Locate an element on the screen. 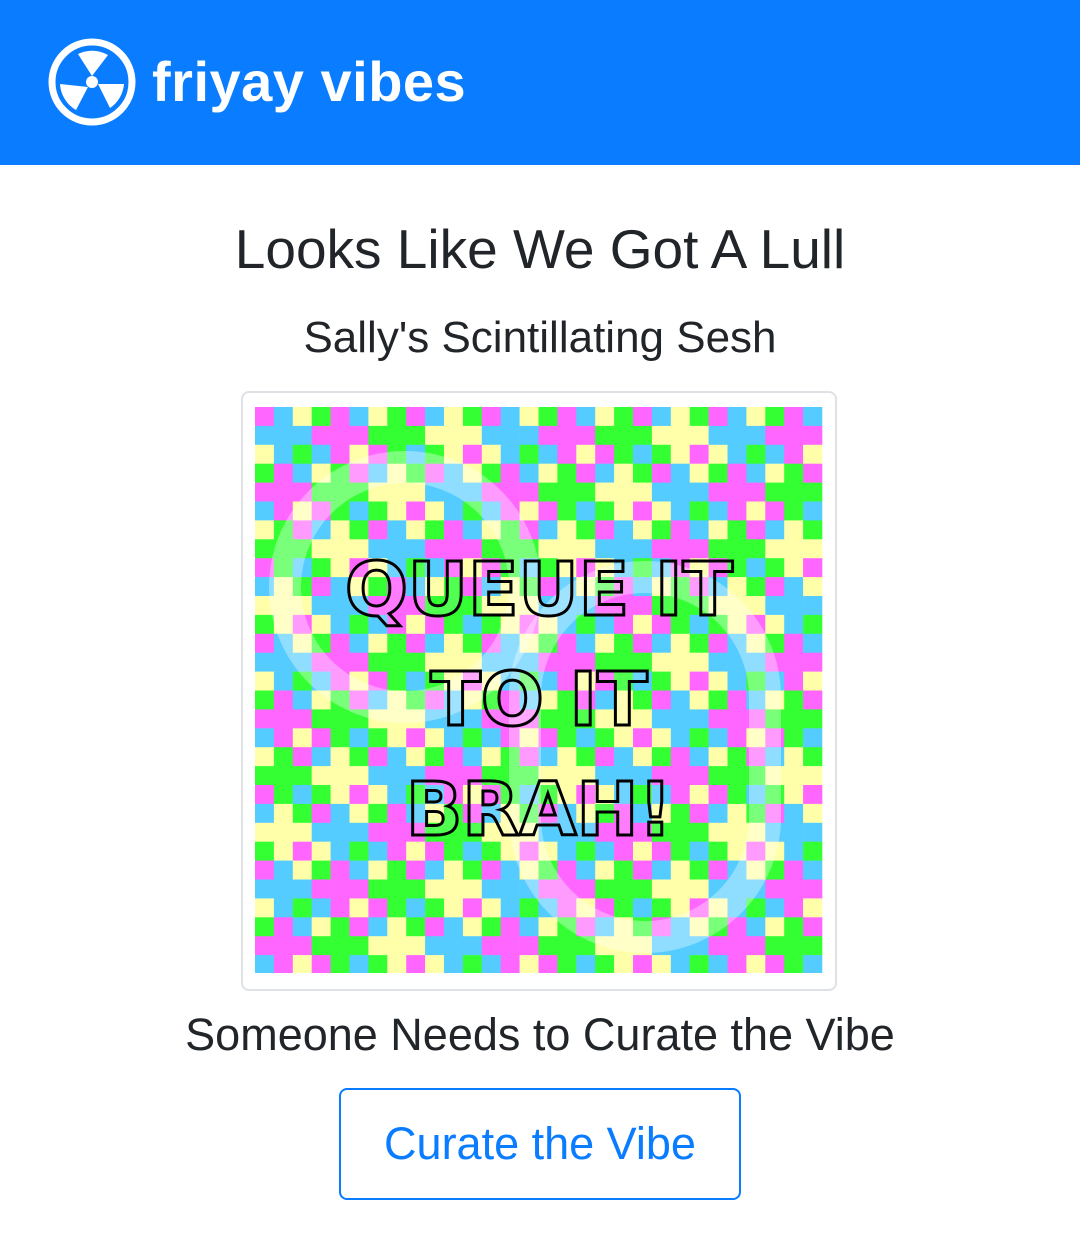 Image resolution: width=1080 pixels, height=1245 pixels. curate-message: Someone Needs to Curate the Vibe is located at coordinates (540, 1034).